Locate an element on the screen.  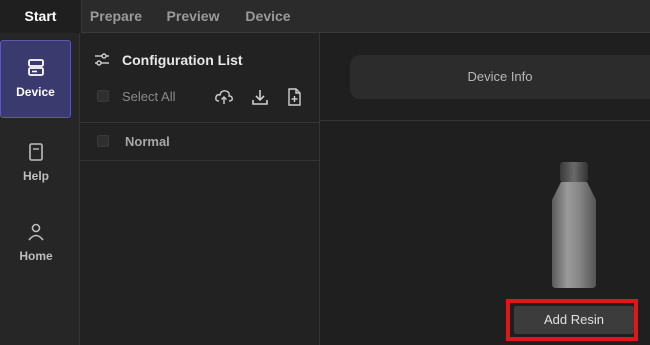
left-nav: Device Help Home is located at coordinates (40, 189).